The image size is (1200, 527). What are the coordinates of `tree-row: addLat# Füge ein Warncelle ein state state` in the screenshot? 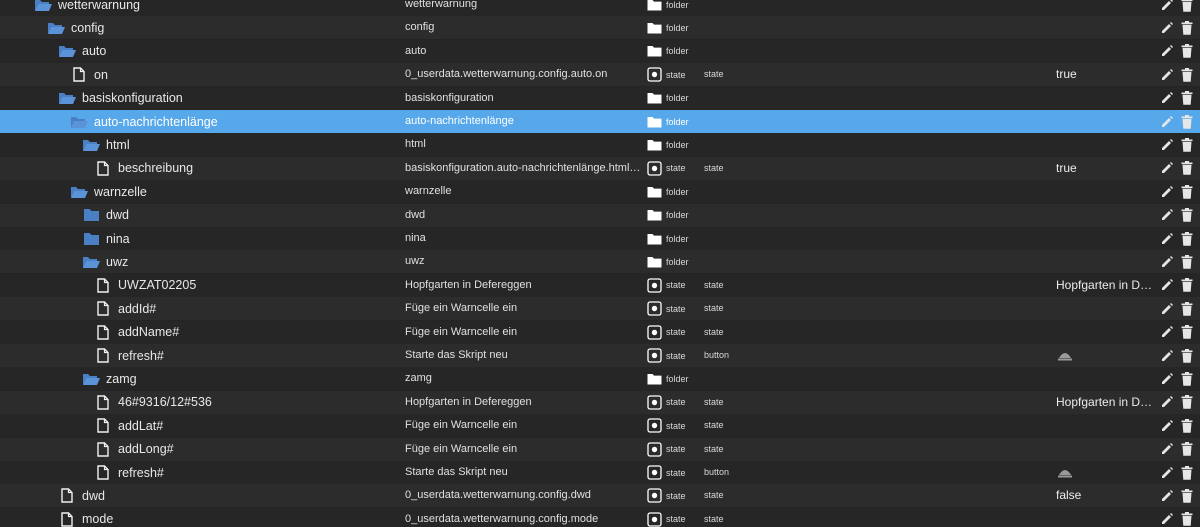 It's located at (600, 426).